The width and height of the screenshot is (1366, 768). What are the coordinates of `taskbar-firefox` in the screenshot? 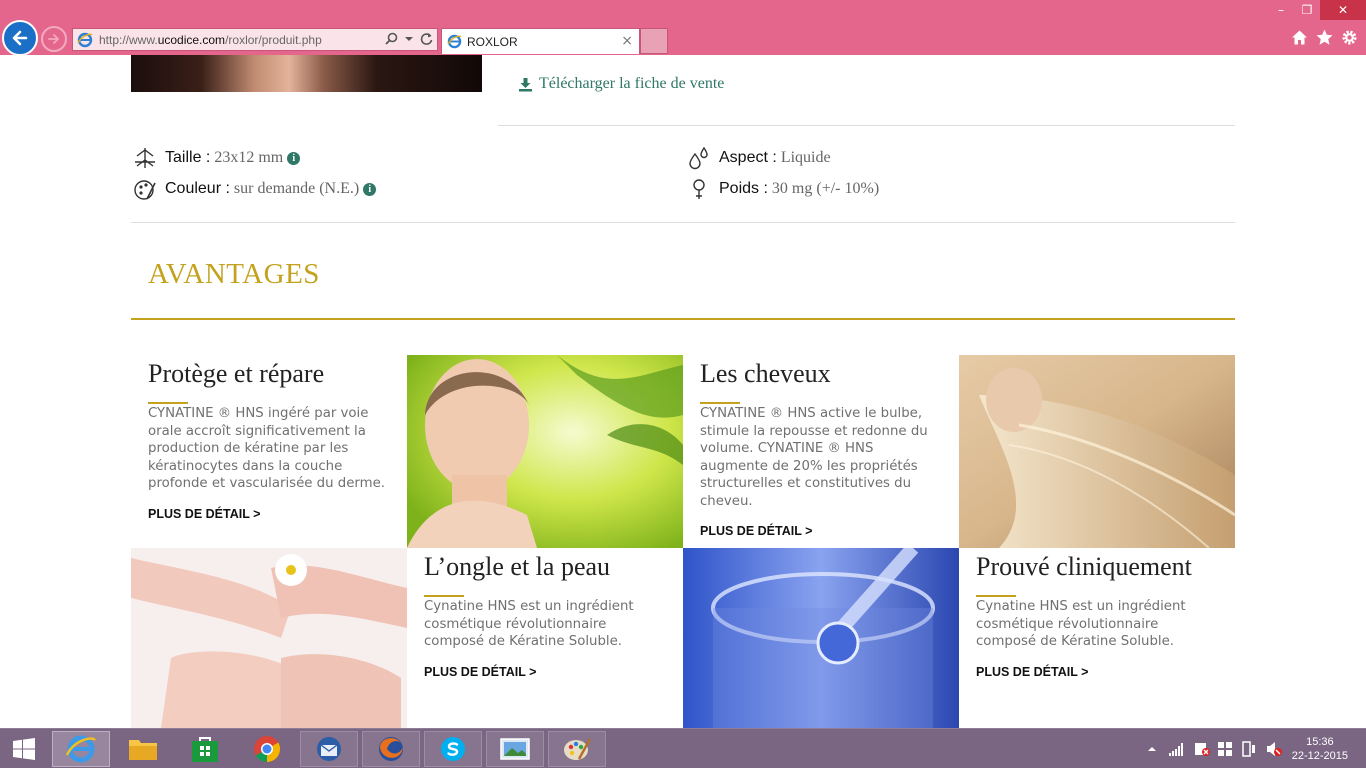 It's located at (391, 749).